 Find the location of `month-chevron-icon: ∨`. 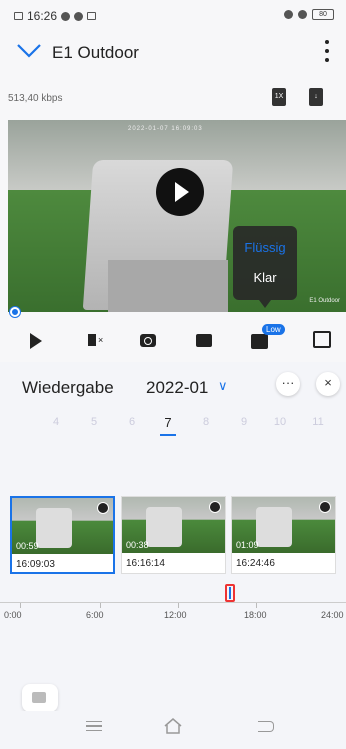

month-chevron-icon: ∨ is located at coordinates (223, 386).